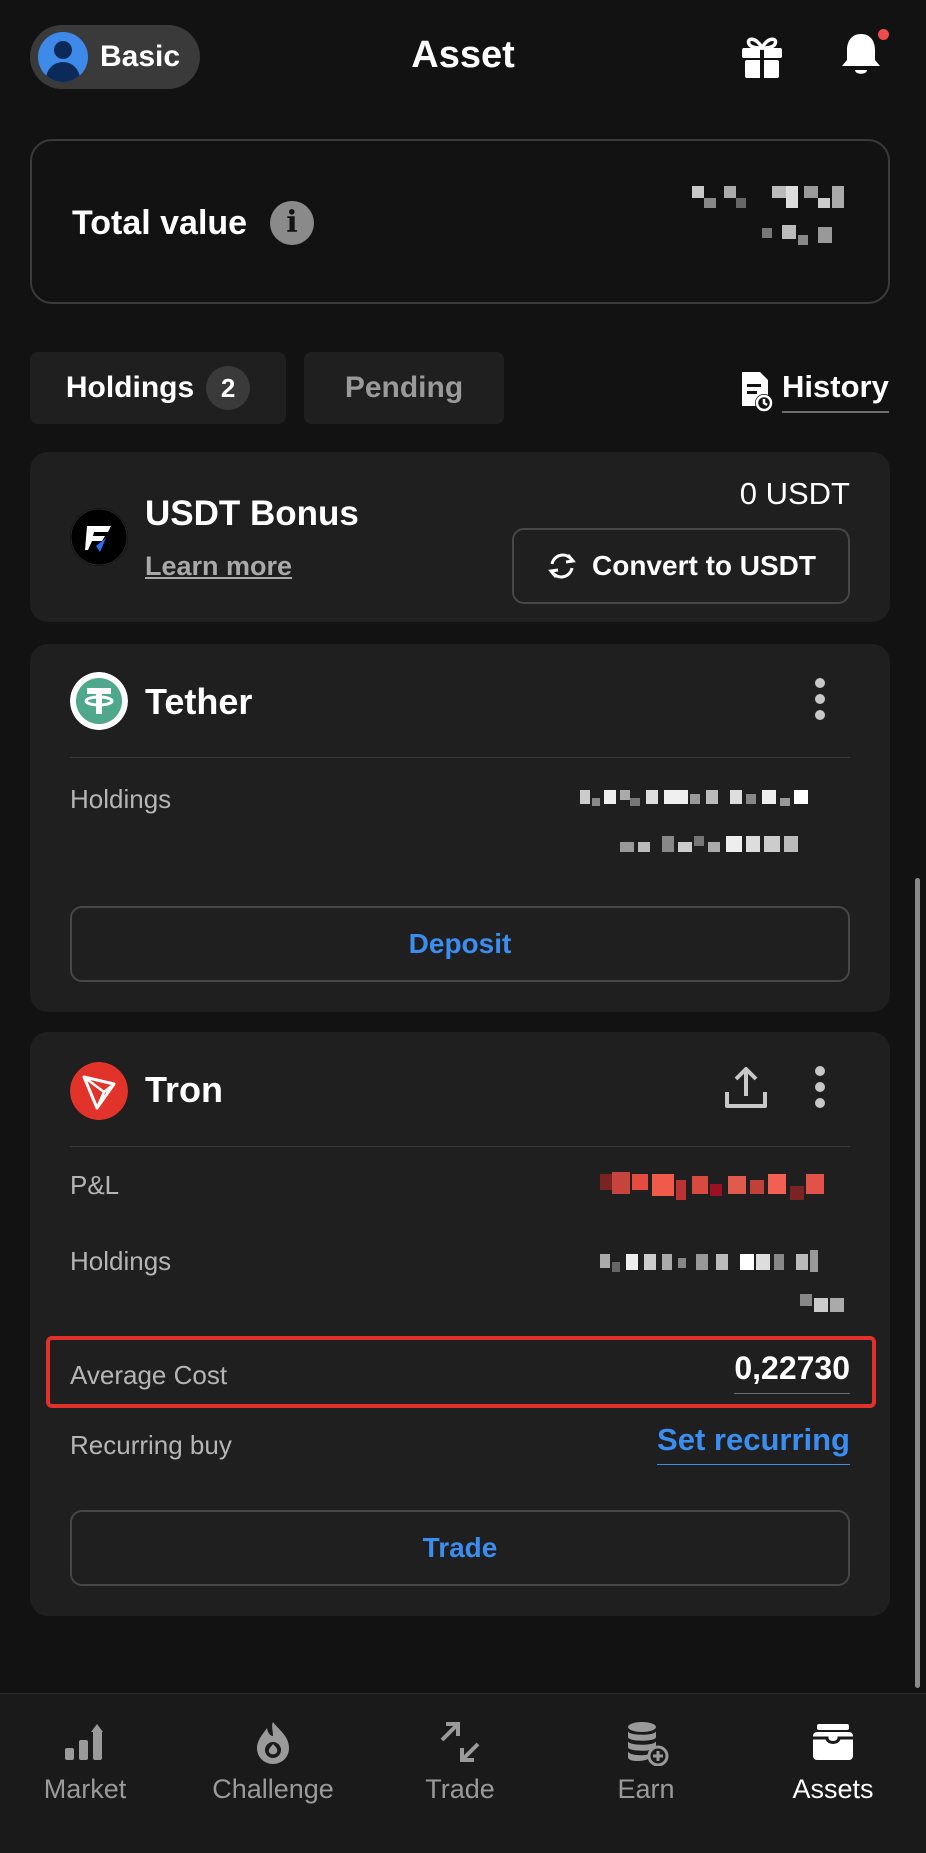 Image resolution: width=926 pixels, height=1853 pixels. I want to click on tab-holdings: Holdings 2, so click(158, 388).